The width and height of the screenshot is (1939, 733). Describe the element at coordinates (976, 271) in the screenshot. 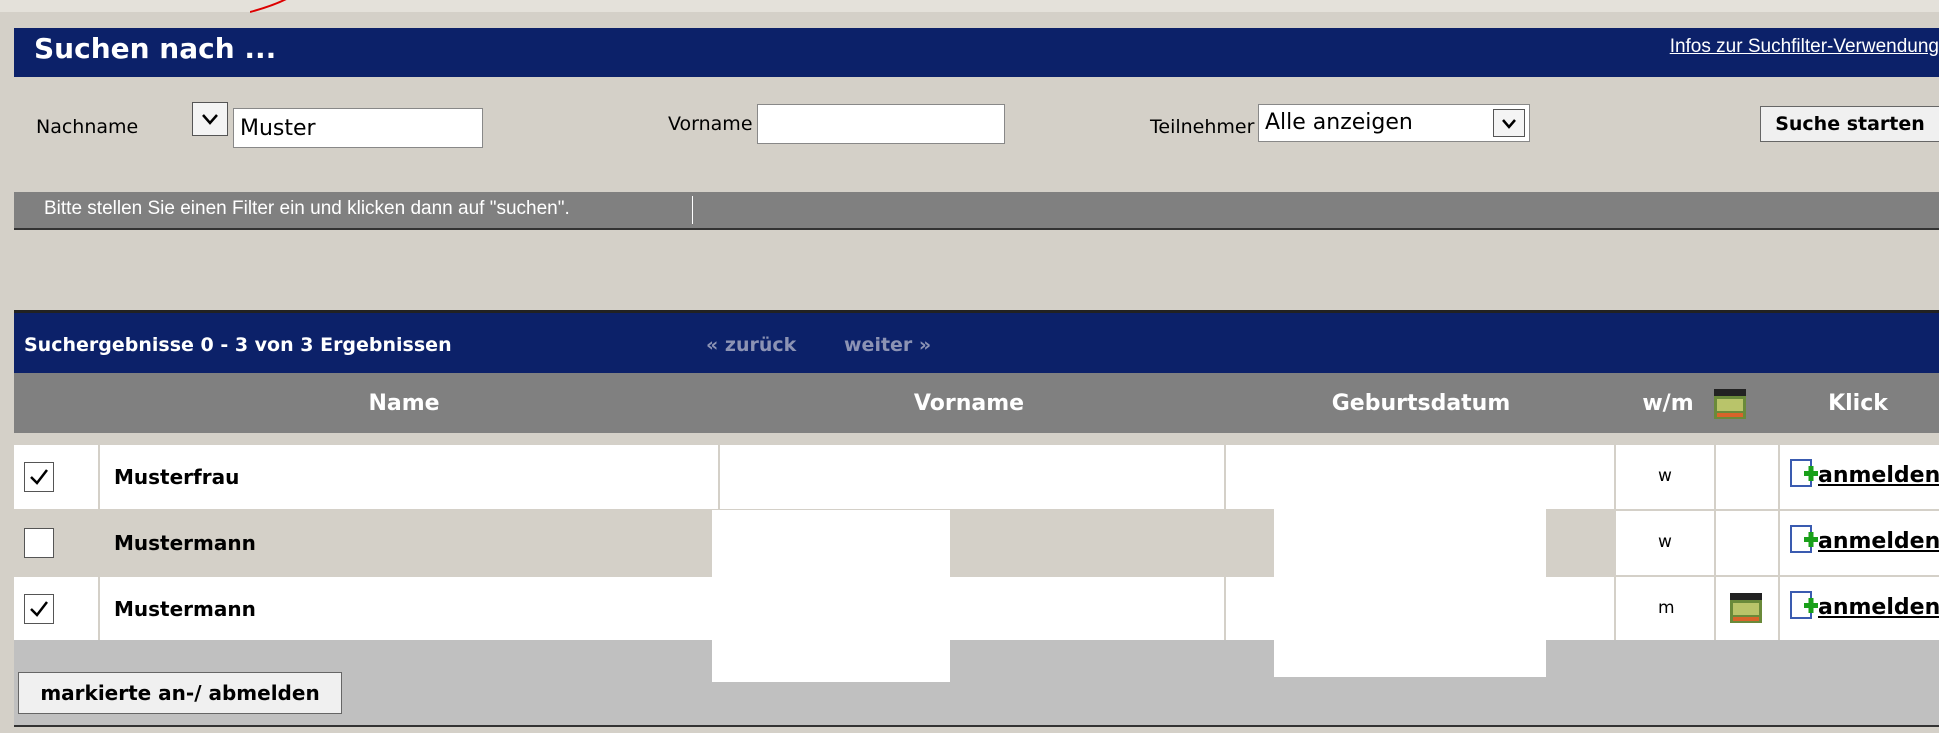

I see `spacer-area` at that location.